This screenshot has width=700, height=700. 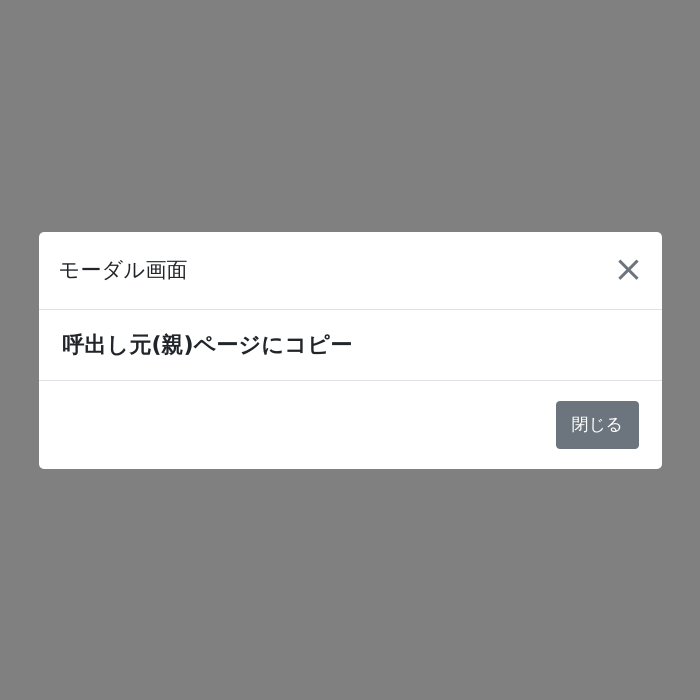 What do you see at coordinates (123, 270) in the screenshot?
I see `modal-title: モーダル画面` at bounding box center [123, 270].